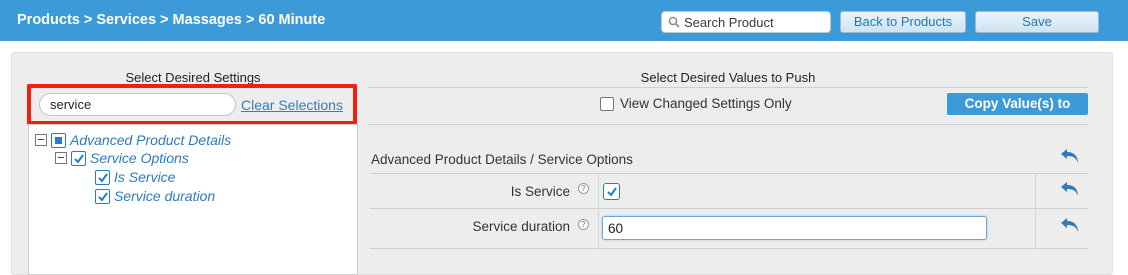 The image size is (1128, 275). I want to click on tree-node-service-options: Service Options, so click(122, 158).